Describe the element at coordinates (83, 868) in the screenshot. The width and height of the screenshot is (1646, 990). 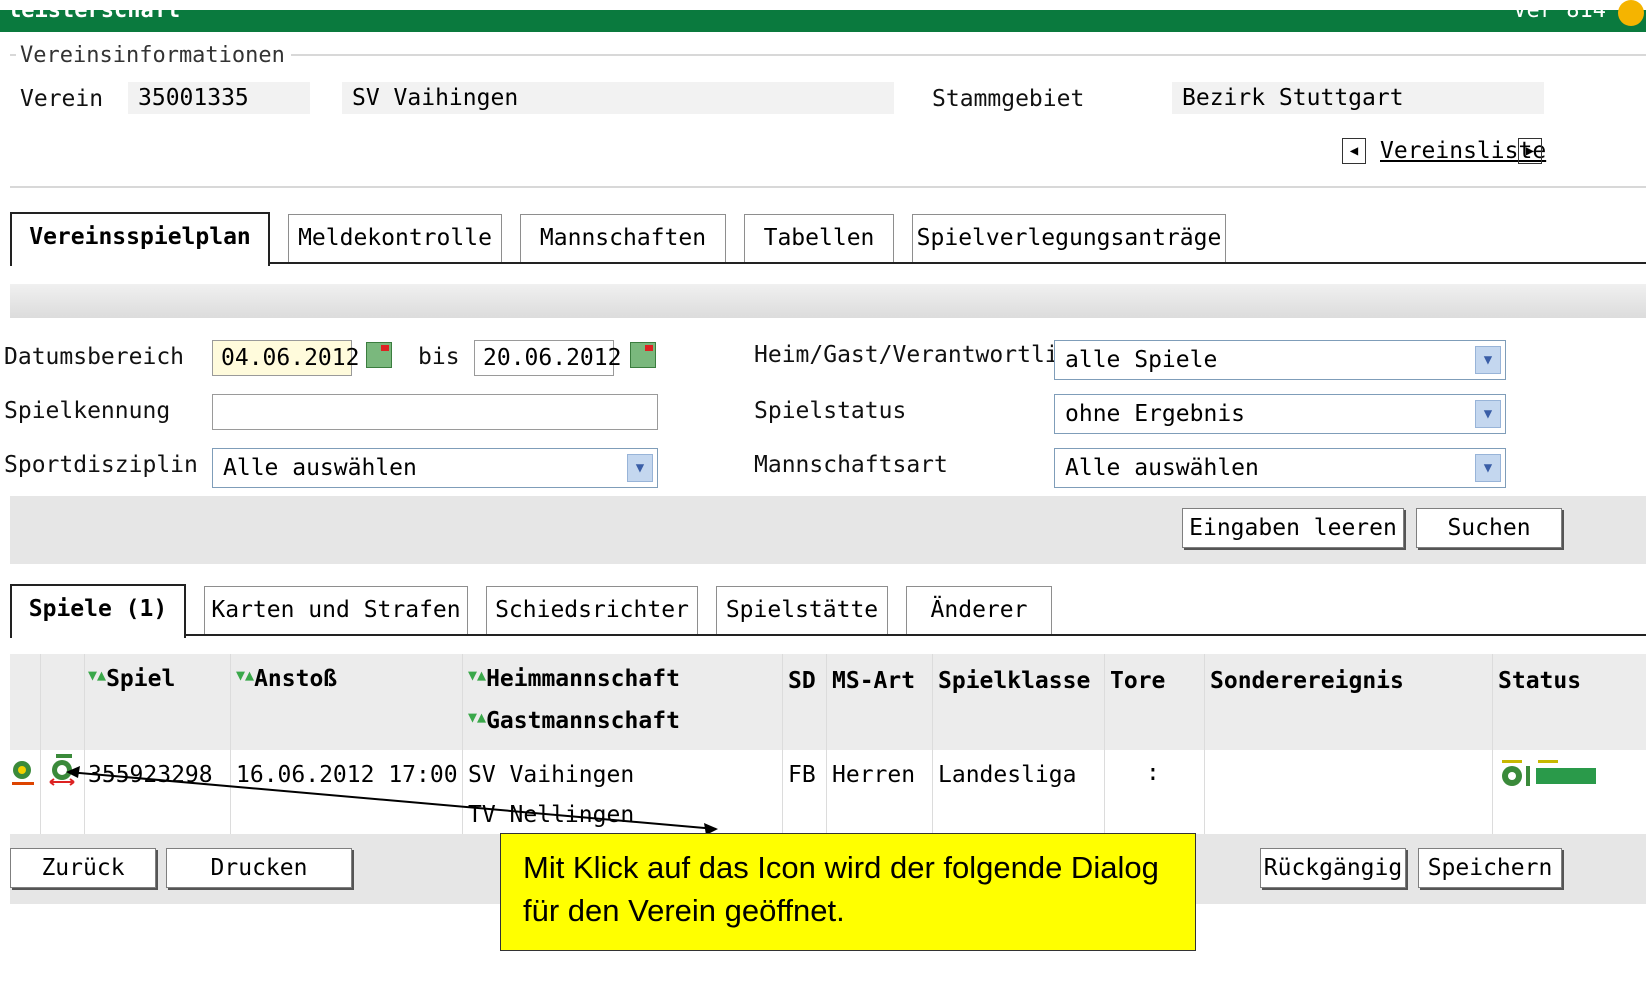
I see `back-button: Zurück` at that location.